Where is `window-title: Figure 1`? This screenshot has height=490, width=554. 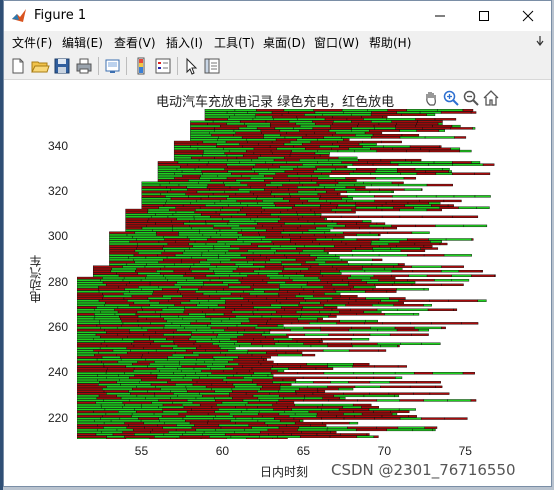 window-title: Figure 1 is located at coordinates (60, 15).